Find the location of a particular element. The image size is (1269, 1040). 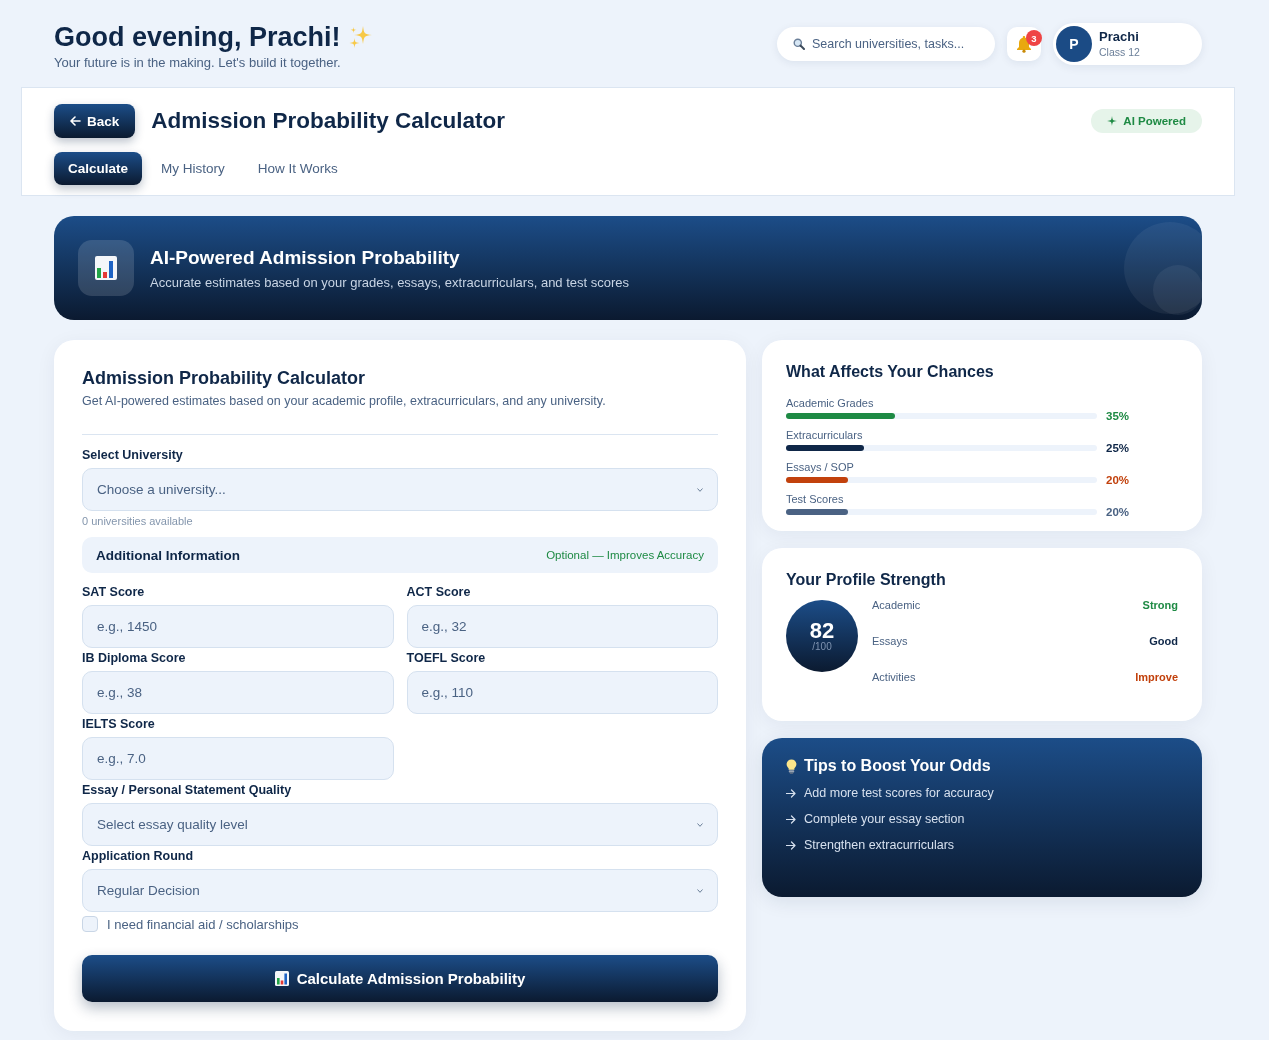

checkbox is located at coordinates (90, 924).